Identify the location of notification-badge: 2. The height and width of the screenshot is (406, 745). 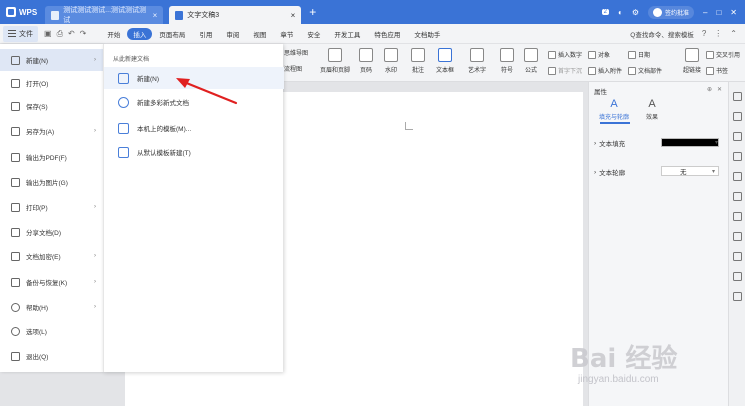
(605, 12).